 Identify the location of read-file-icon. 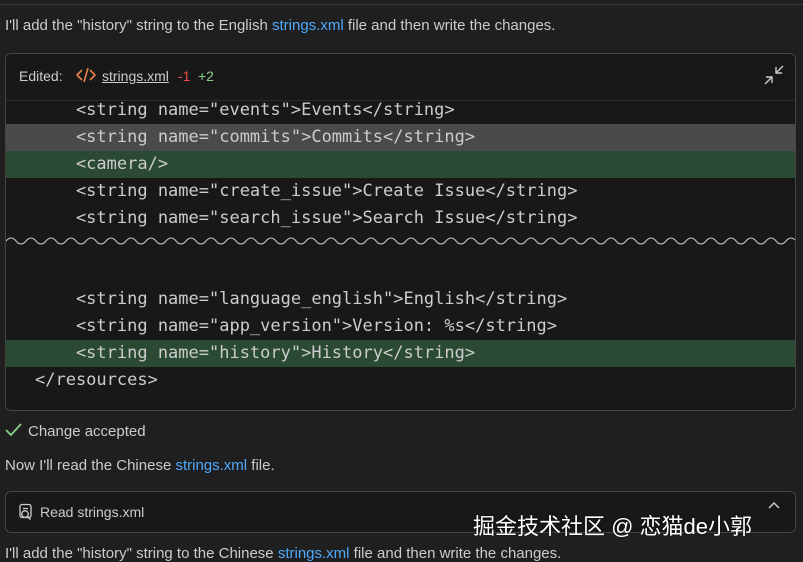
(25, 511).